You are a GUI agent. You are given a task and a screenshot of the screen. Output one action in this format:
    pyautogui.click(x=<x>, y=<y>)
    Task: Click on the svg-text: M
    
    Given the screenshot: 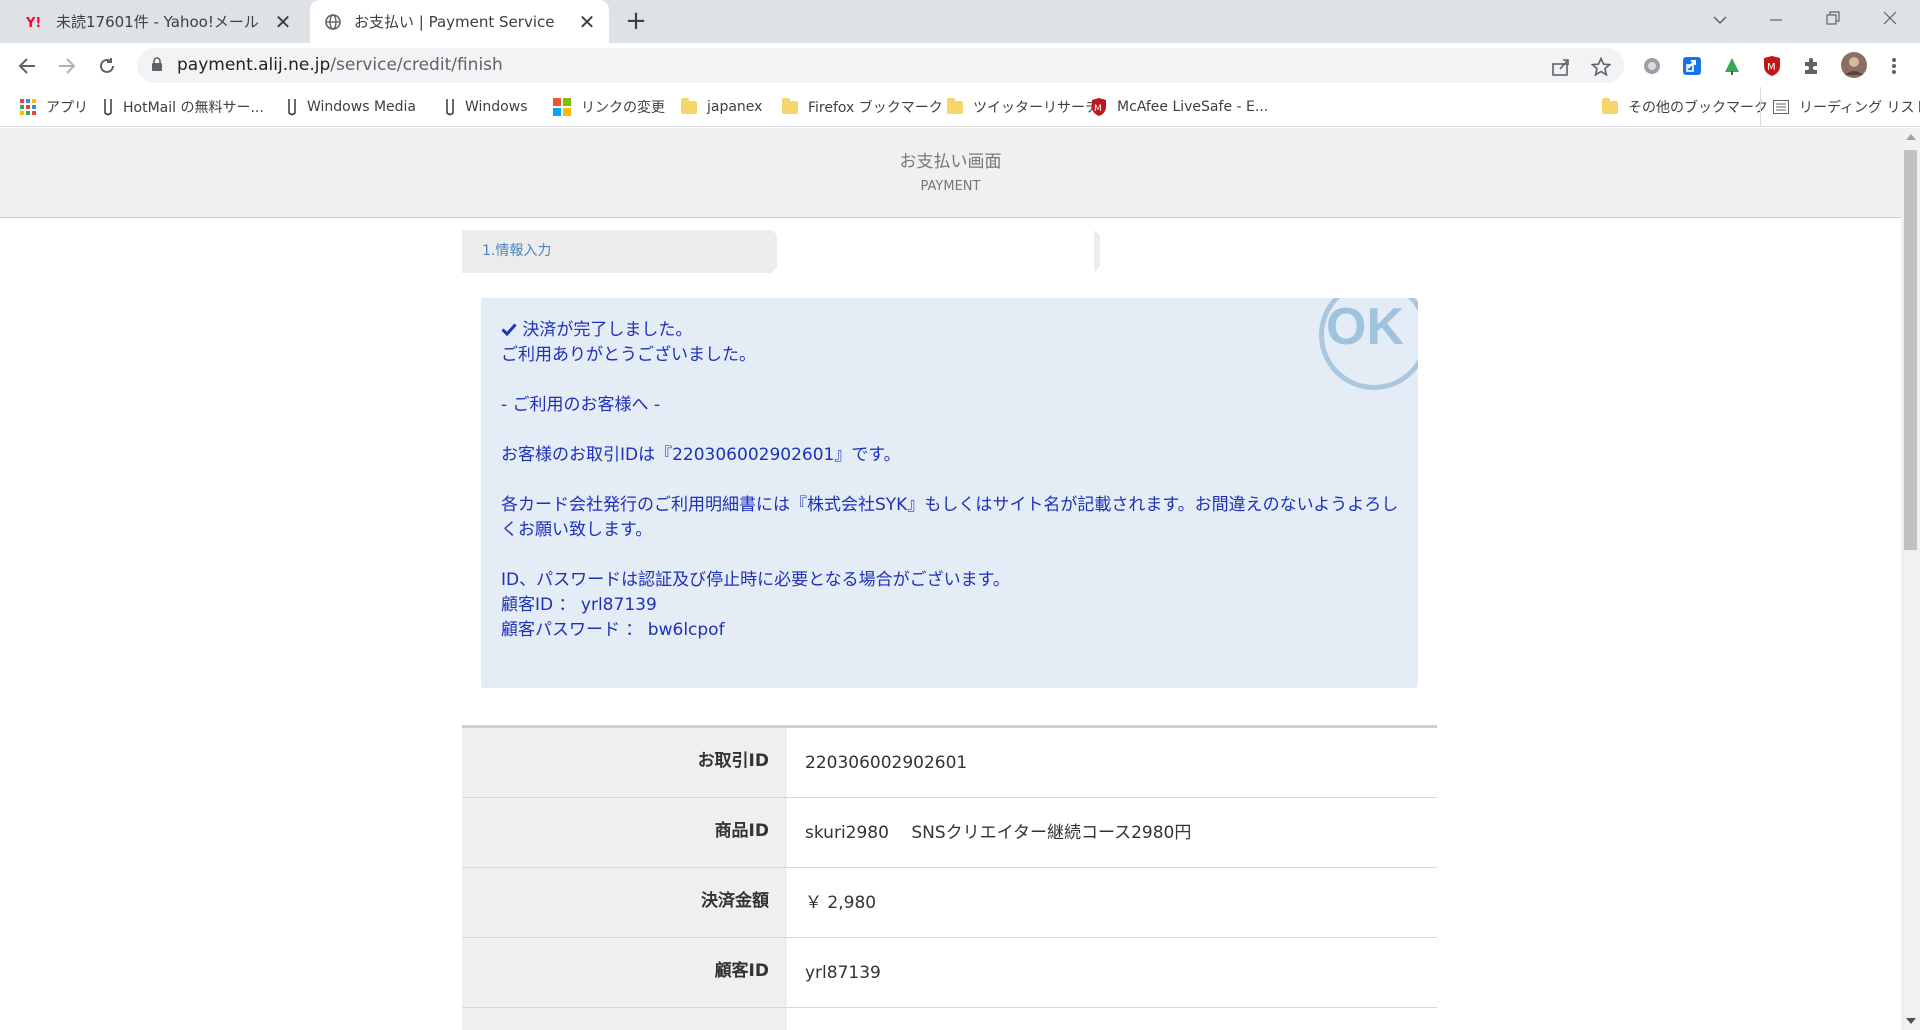 What is the action you would take?
    pyautogui.click(x=1771, y=67)
    